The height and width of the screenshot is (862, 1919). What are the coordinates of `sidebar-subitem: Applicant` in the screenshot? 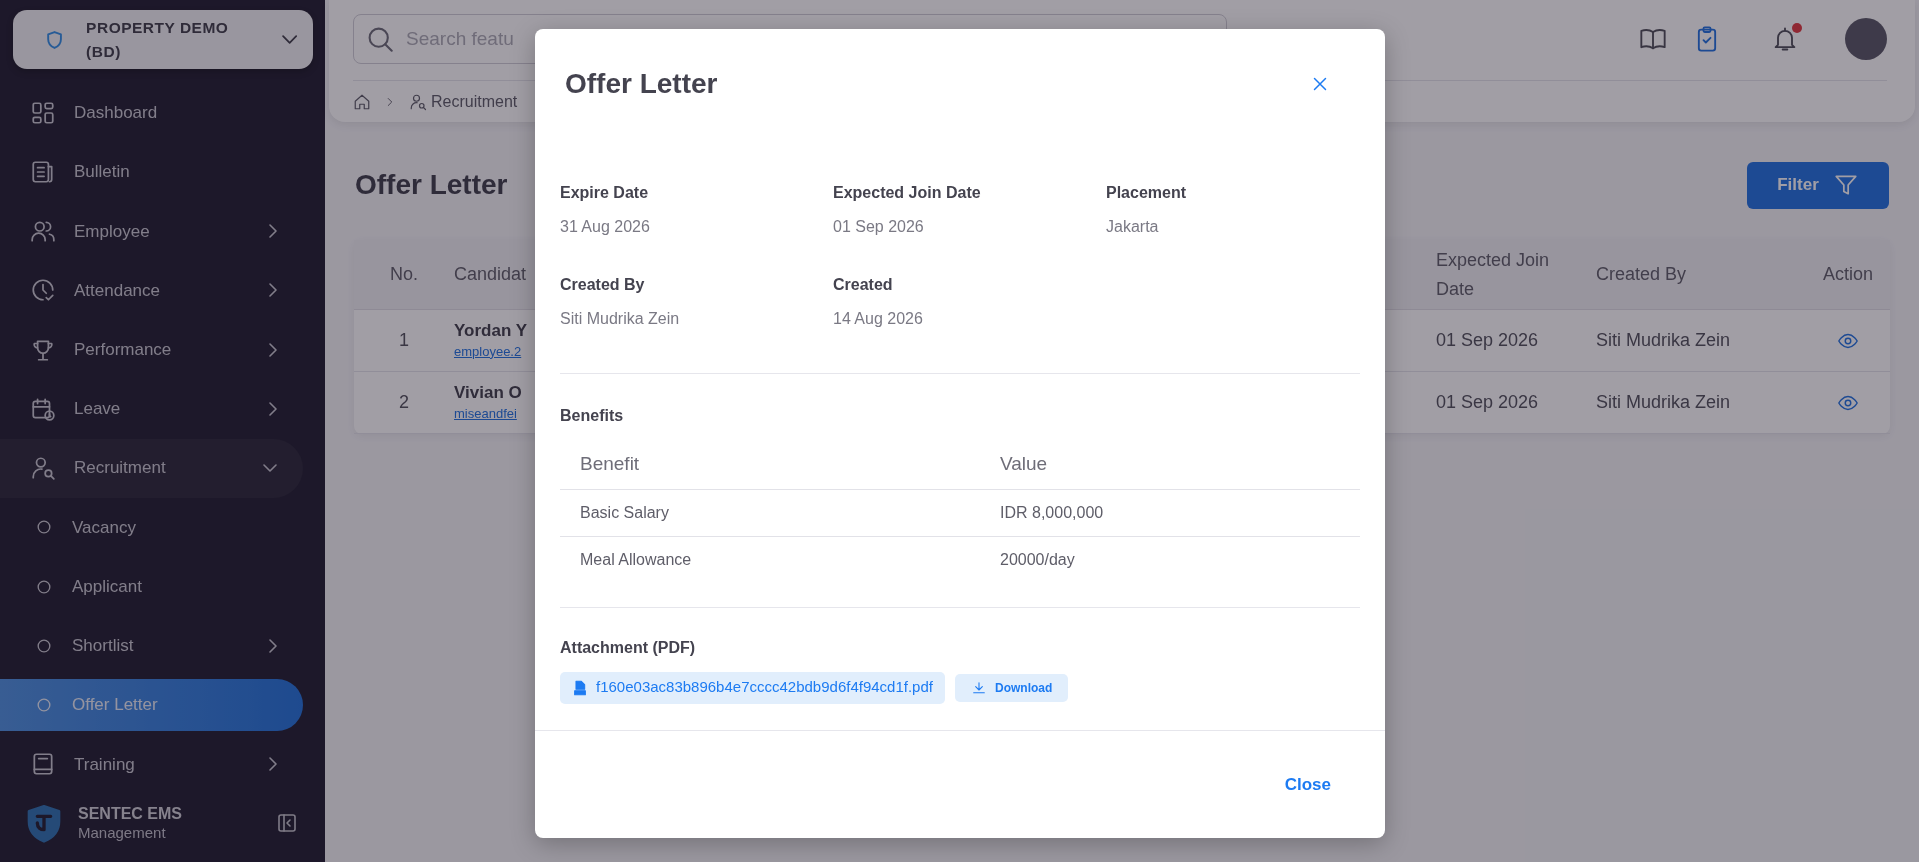 It's located at (151, 586).